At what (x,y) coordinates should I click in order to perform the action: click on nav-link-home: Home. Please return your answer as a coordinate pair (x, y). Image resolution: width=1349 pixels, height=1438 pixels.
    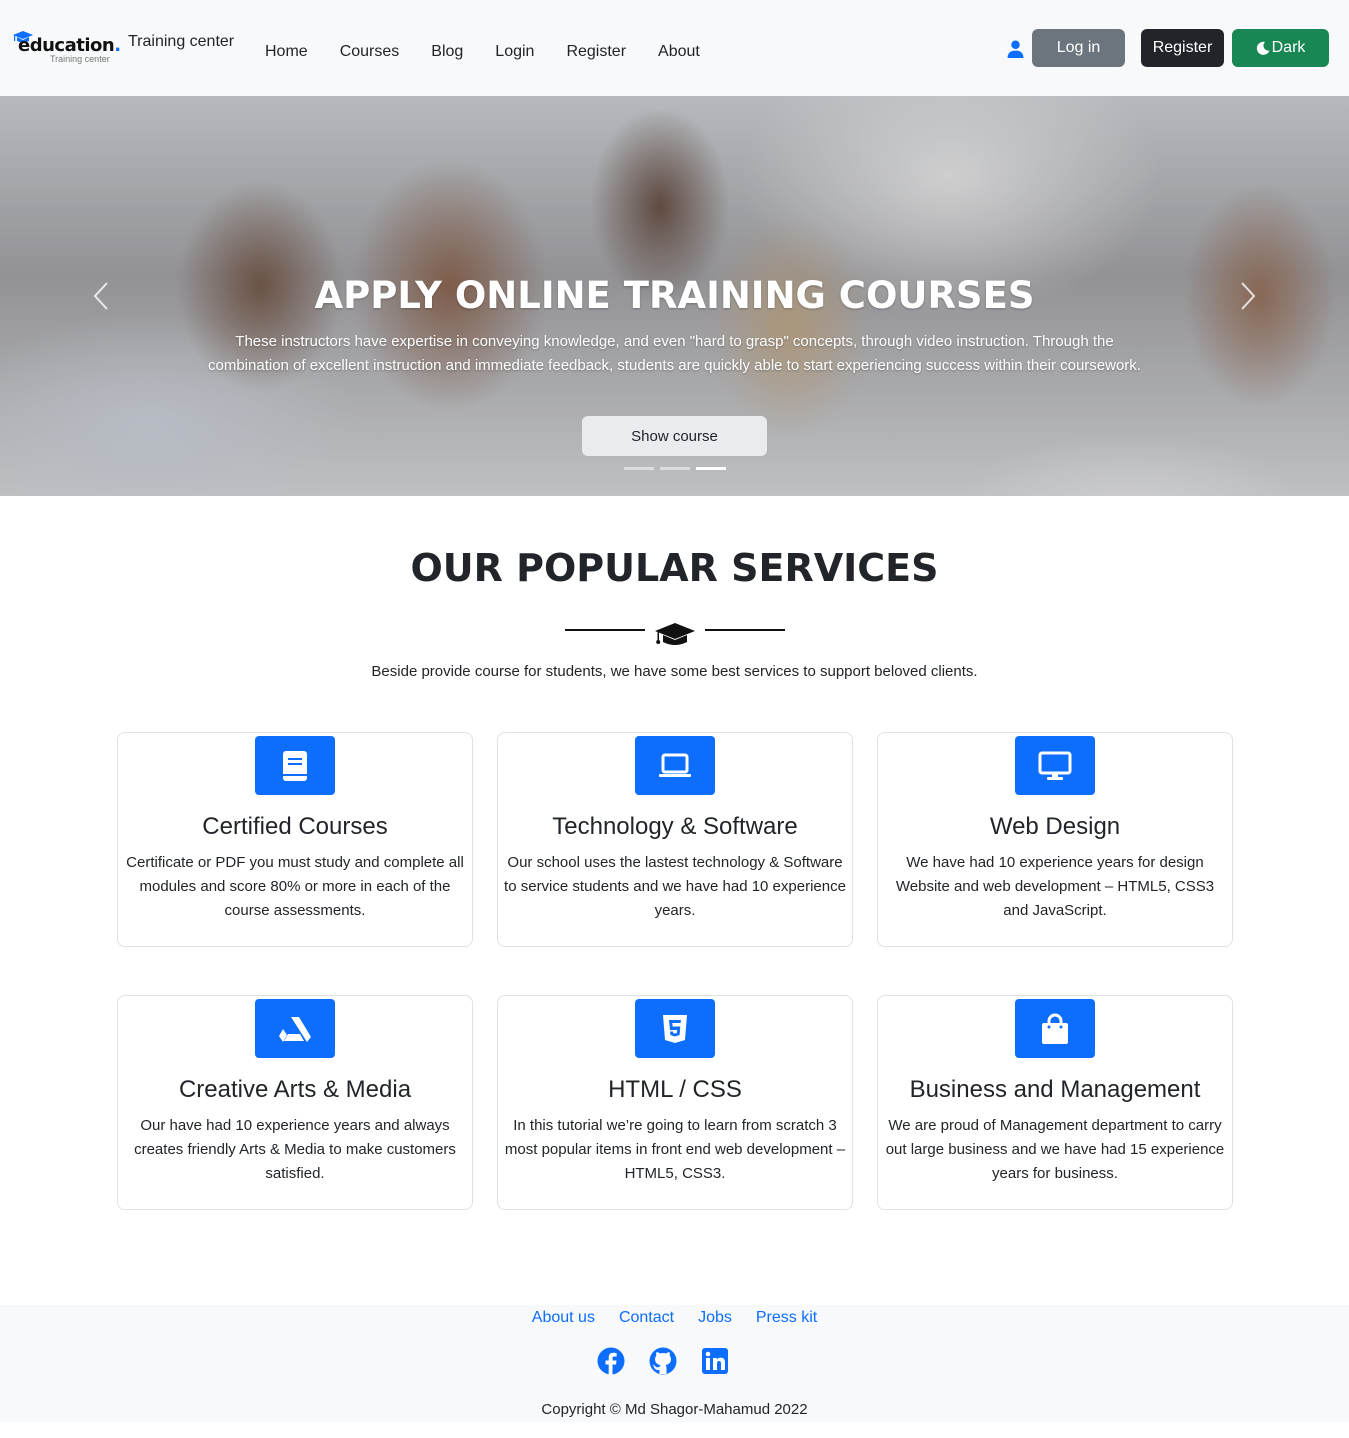
    Looking at the image, I should click on (286, 52).